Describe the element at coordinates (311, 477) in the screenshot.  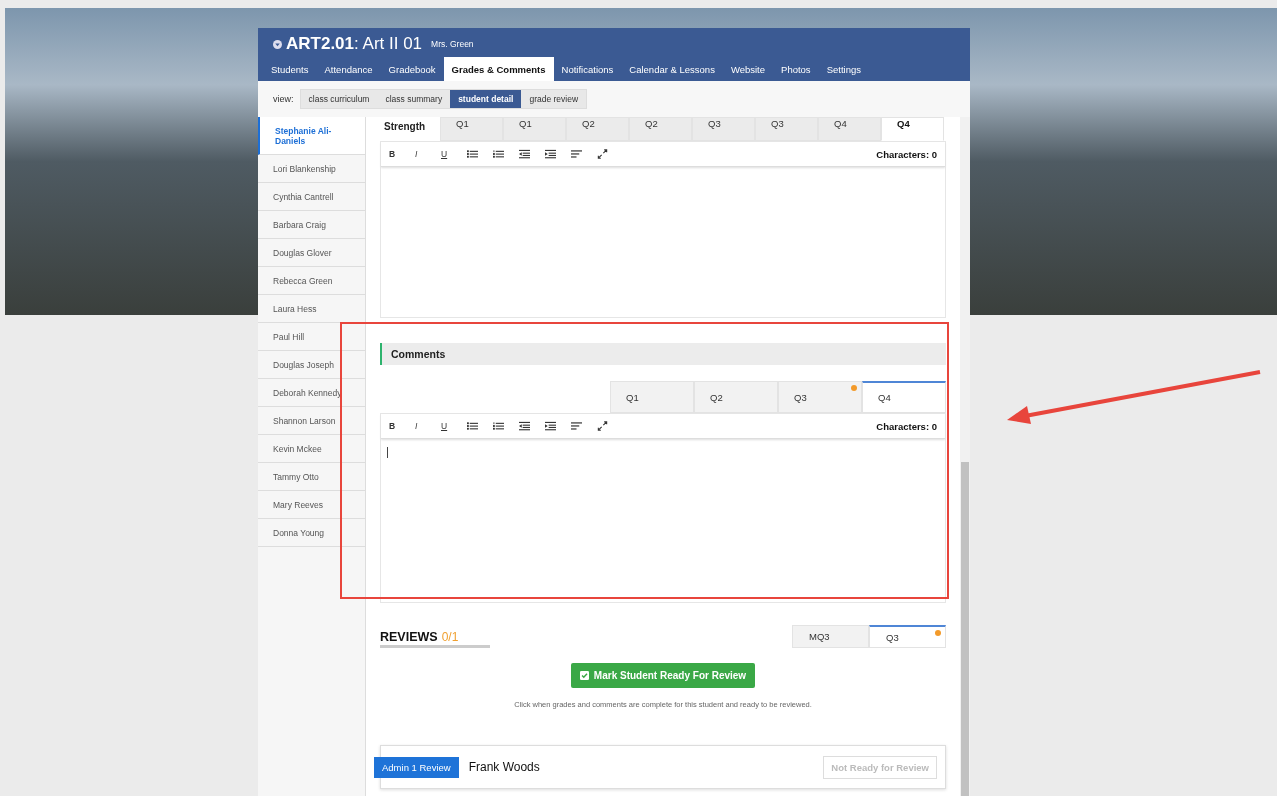
I see `student-item: Tammy Otto` at that location.